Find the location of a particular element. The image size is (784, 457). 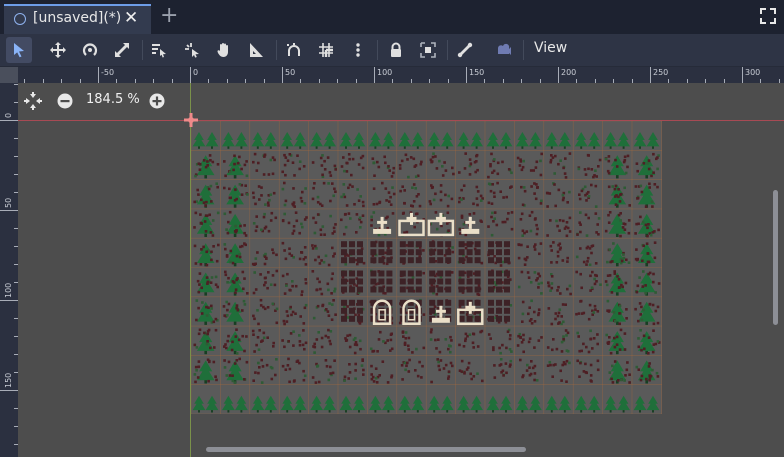

scene-circle-icon is located at coordinates (20, 19).